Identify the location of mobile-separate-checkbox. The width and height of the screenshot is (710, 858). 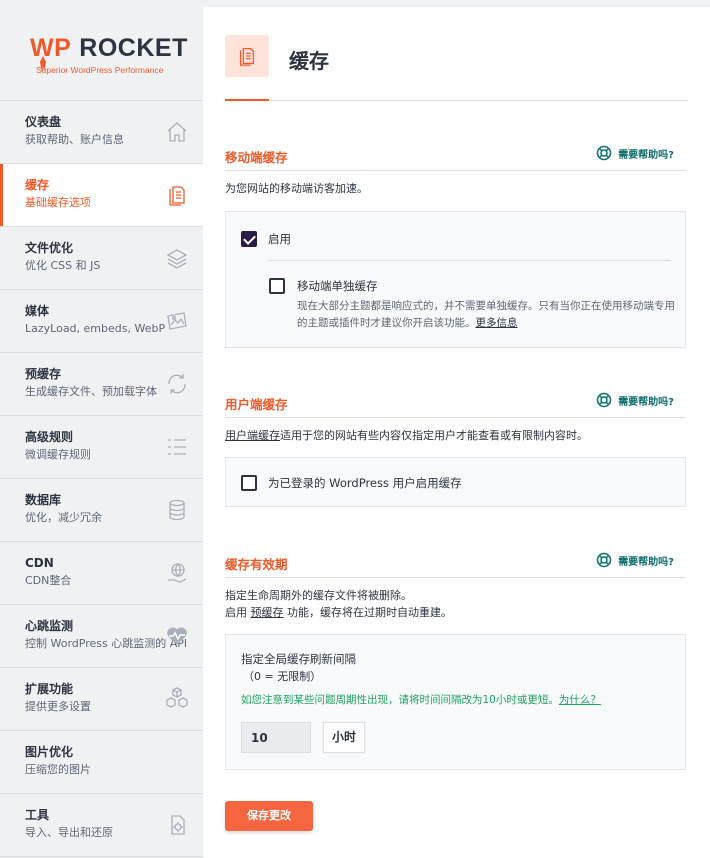
(277, 286).